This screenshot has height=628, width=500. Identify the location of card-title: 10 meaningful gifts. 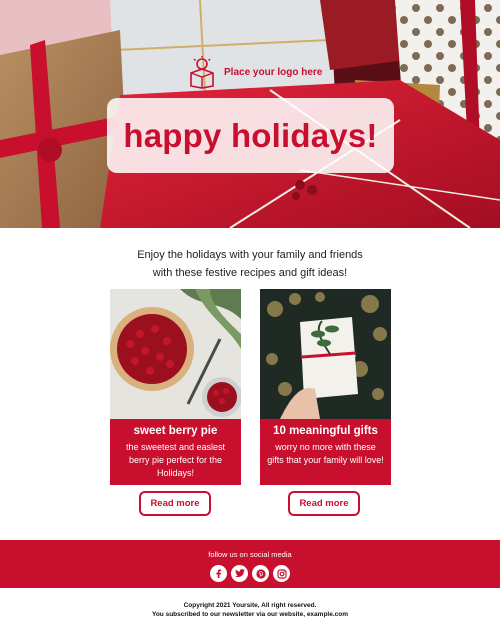
(325, 431).